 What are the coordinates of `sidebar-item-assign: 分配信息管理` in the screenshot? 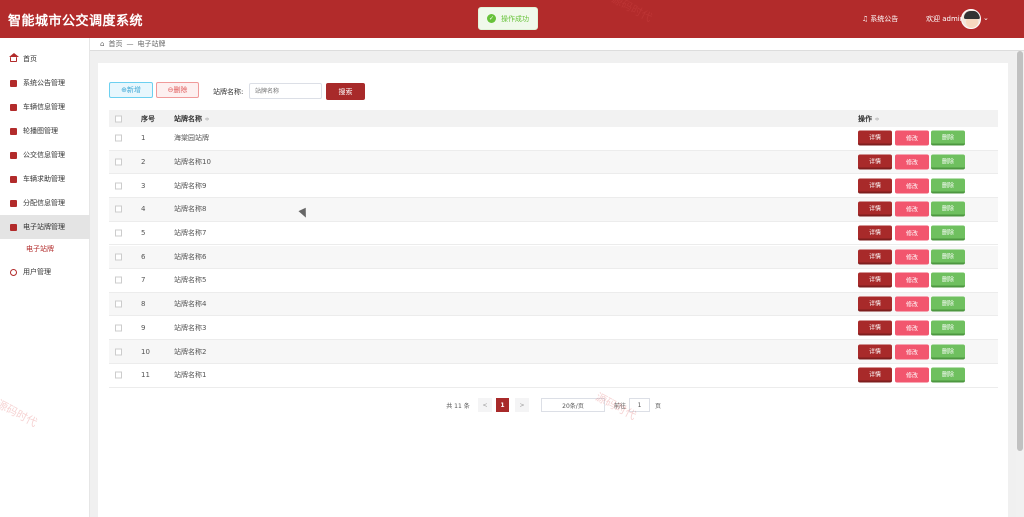 It's located at (45, 203).